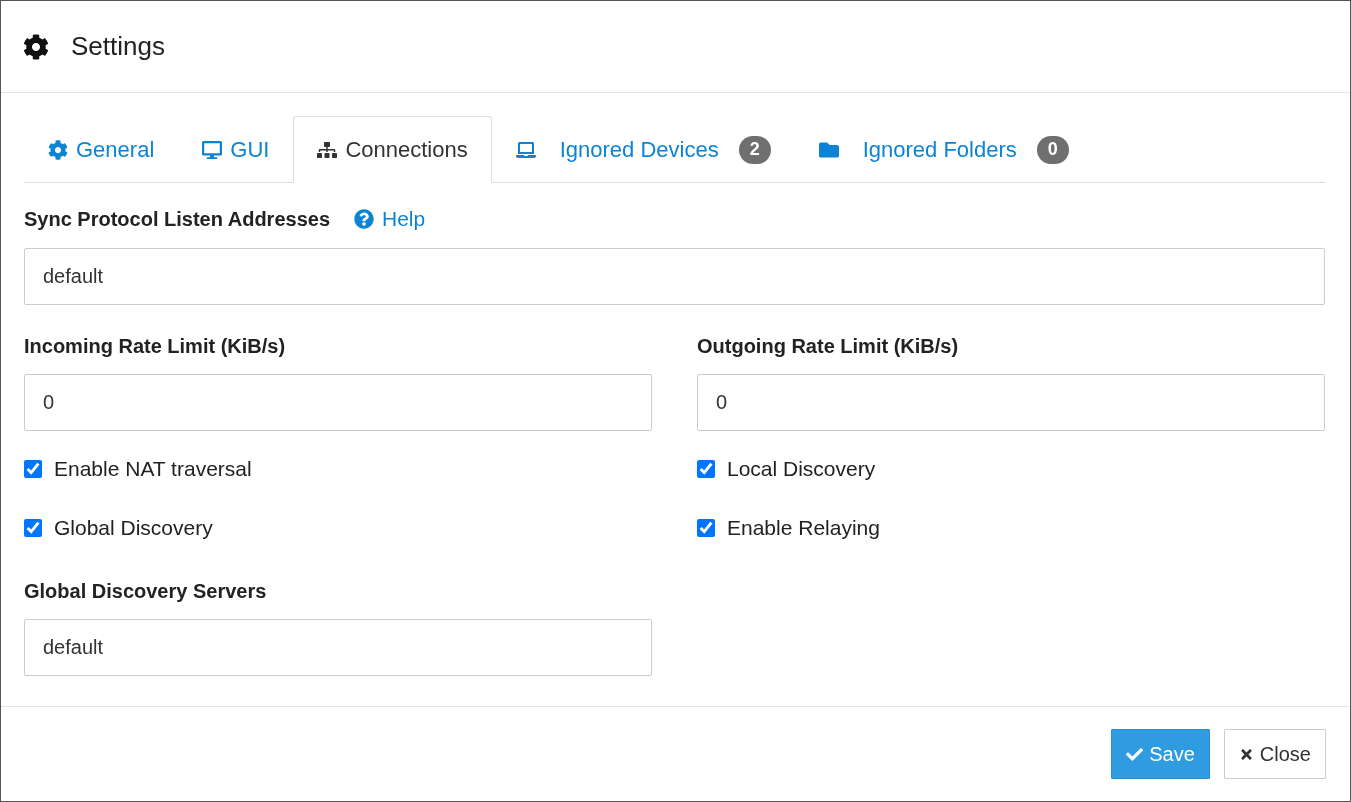 The width and height of the screenshot is (1351, 802). I want to click on checkbox-label: Enable NAT traversal, so click(153, 468).